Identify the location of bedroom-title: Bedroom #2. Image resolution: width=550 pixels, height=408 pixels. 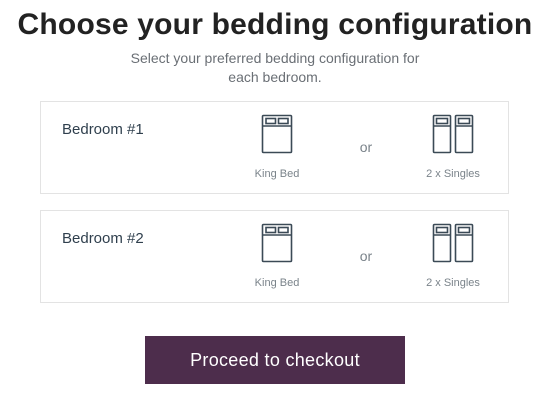
(103, 238).